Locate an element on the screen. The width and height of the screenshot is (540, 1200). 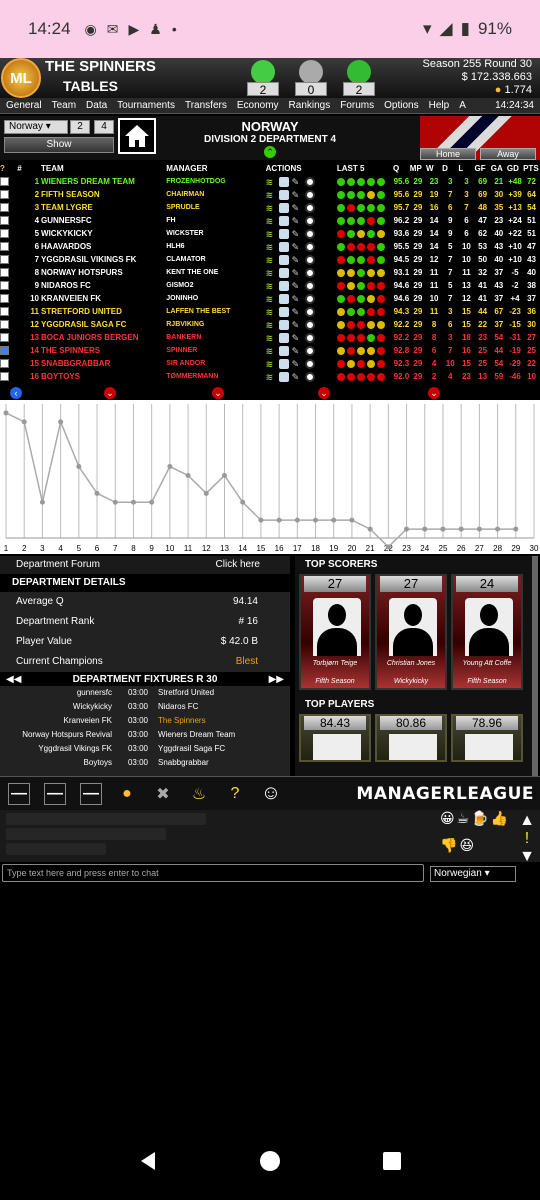
next-round-icon: ▶▶ is located at coordinates (276, 679).